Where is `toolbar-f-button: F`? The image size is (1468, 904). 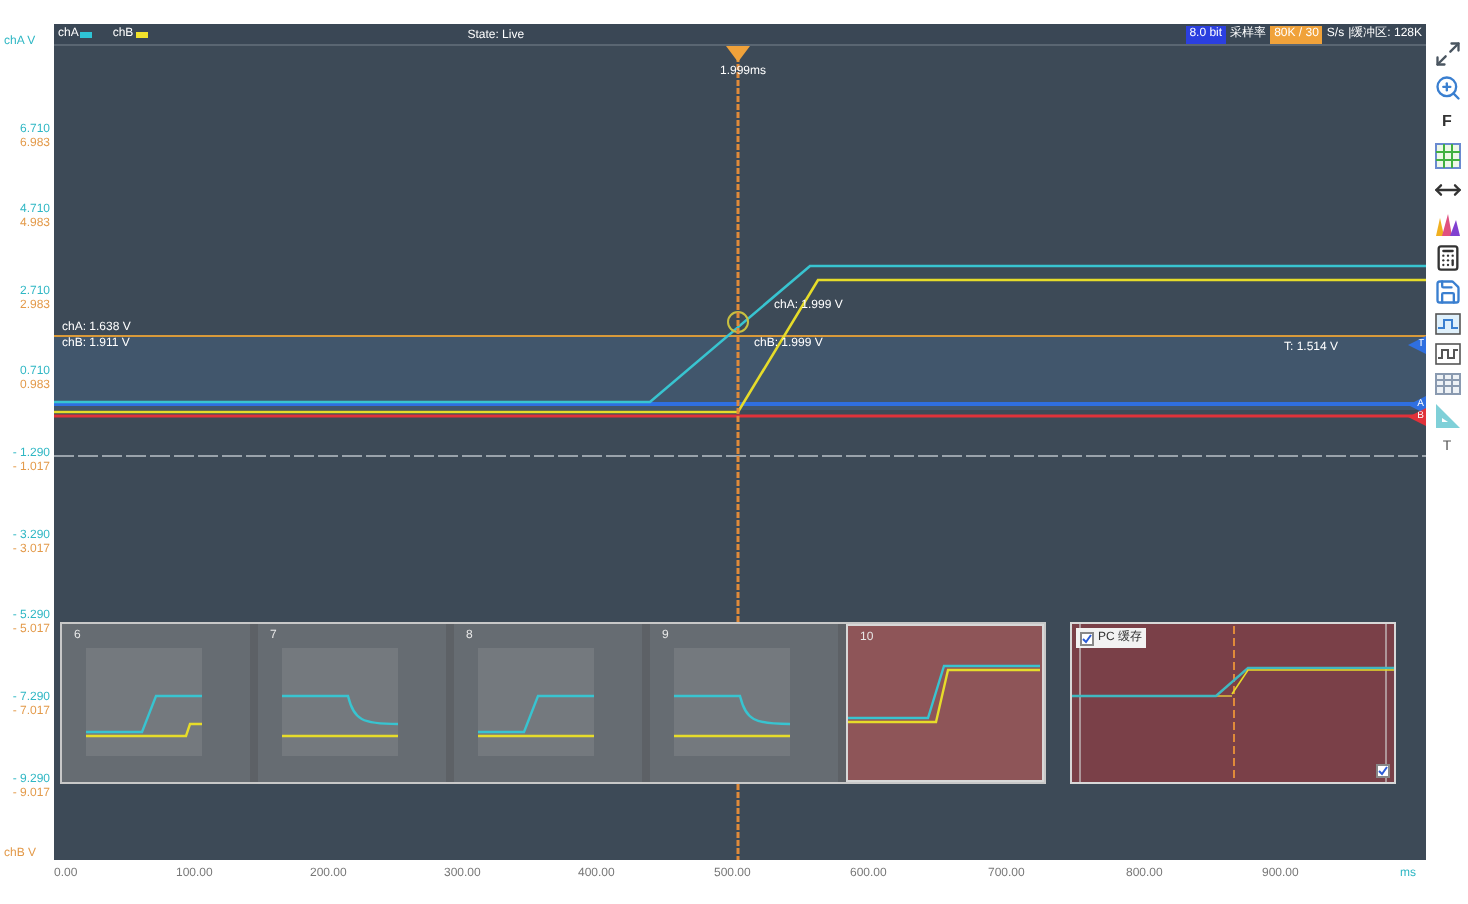 toolbar-f-button: F is located at coordinates (1447, 122).